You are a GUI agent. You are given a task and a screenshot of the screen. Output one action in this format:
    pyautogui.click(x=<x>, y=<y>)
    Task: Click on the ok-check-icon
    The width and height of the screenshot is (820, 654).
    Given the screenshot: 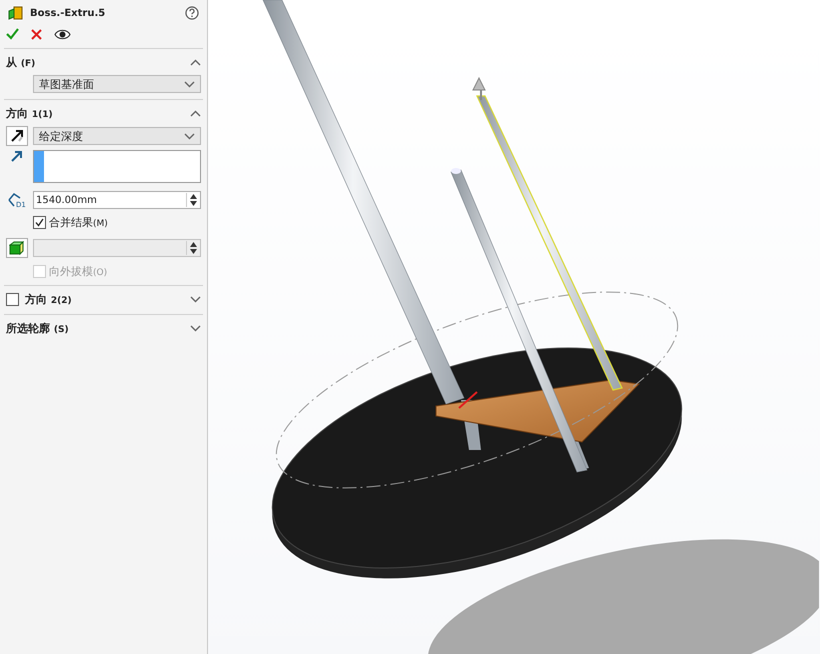 What is the action you would take?
    pyautogui.click(x=12, y=34)
    